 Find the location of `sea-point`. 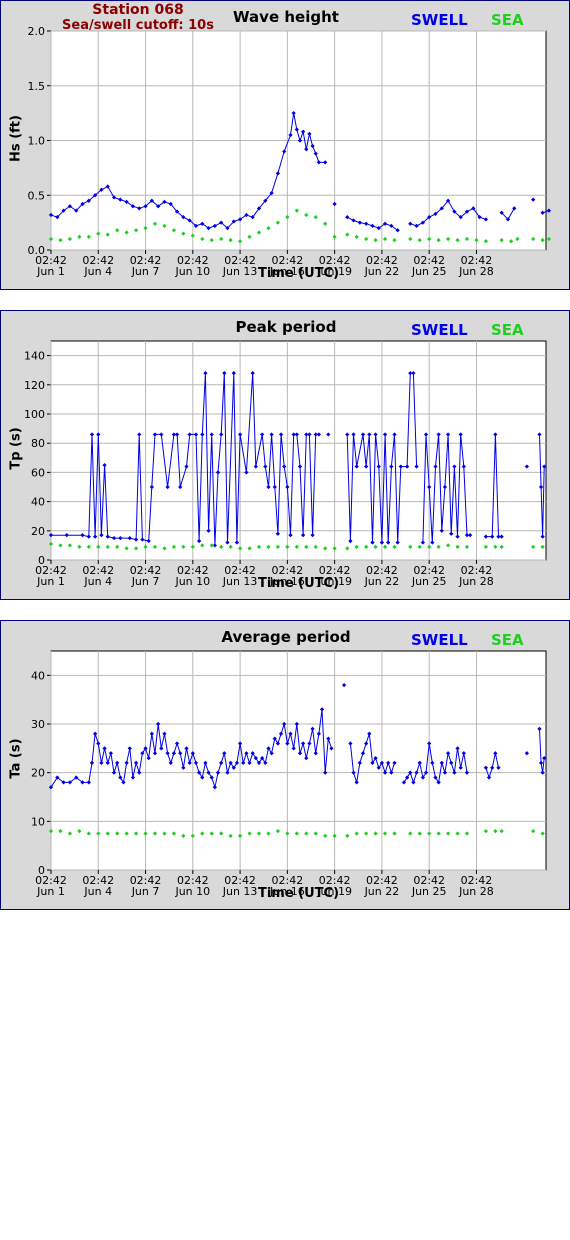

sea-point is located at coordinates (549, 239).